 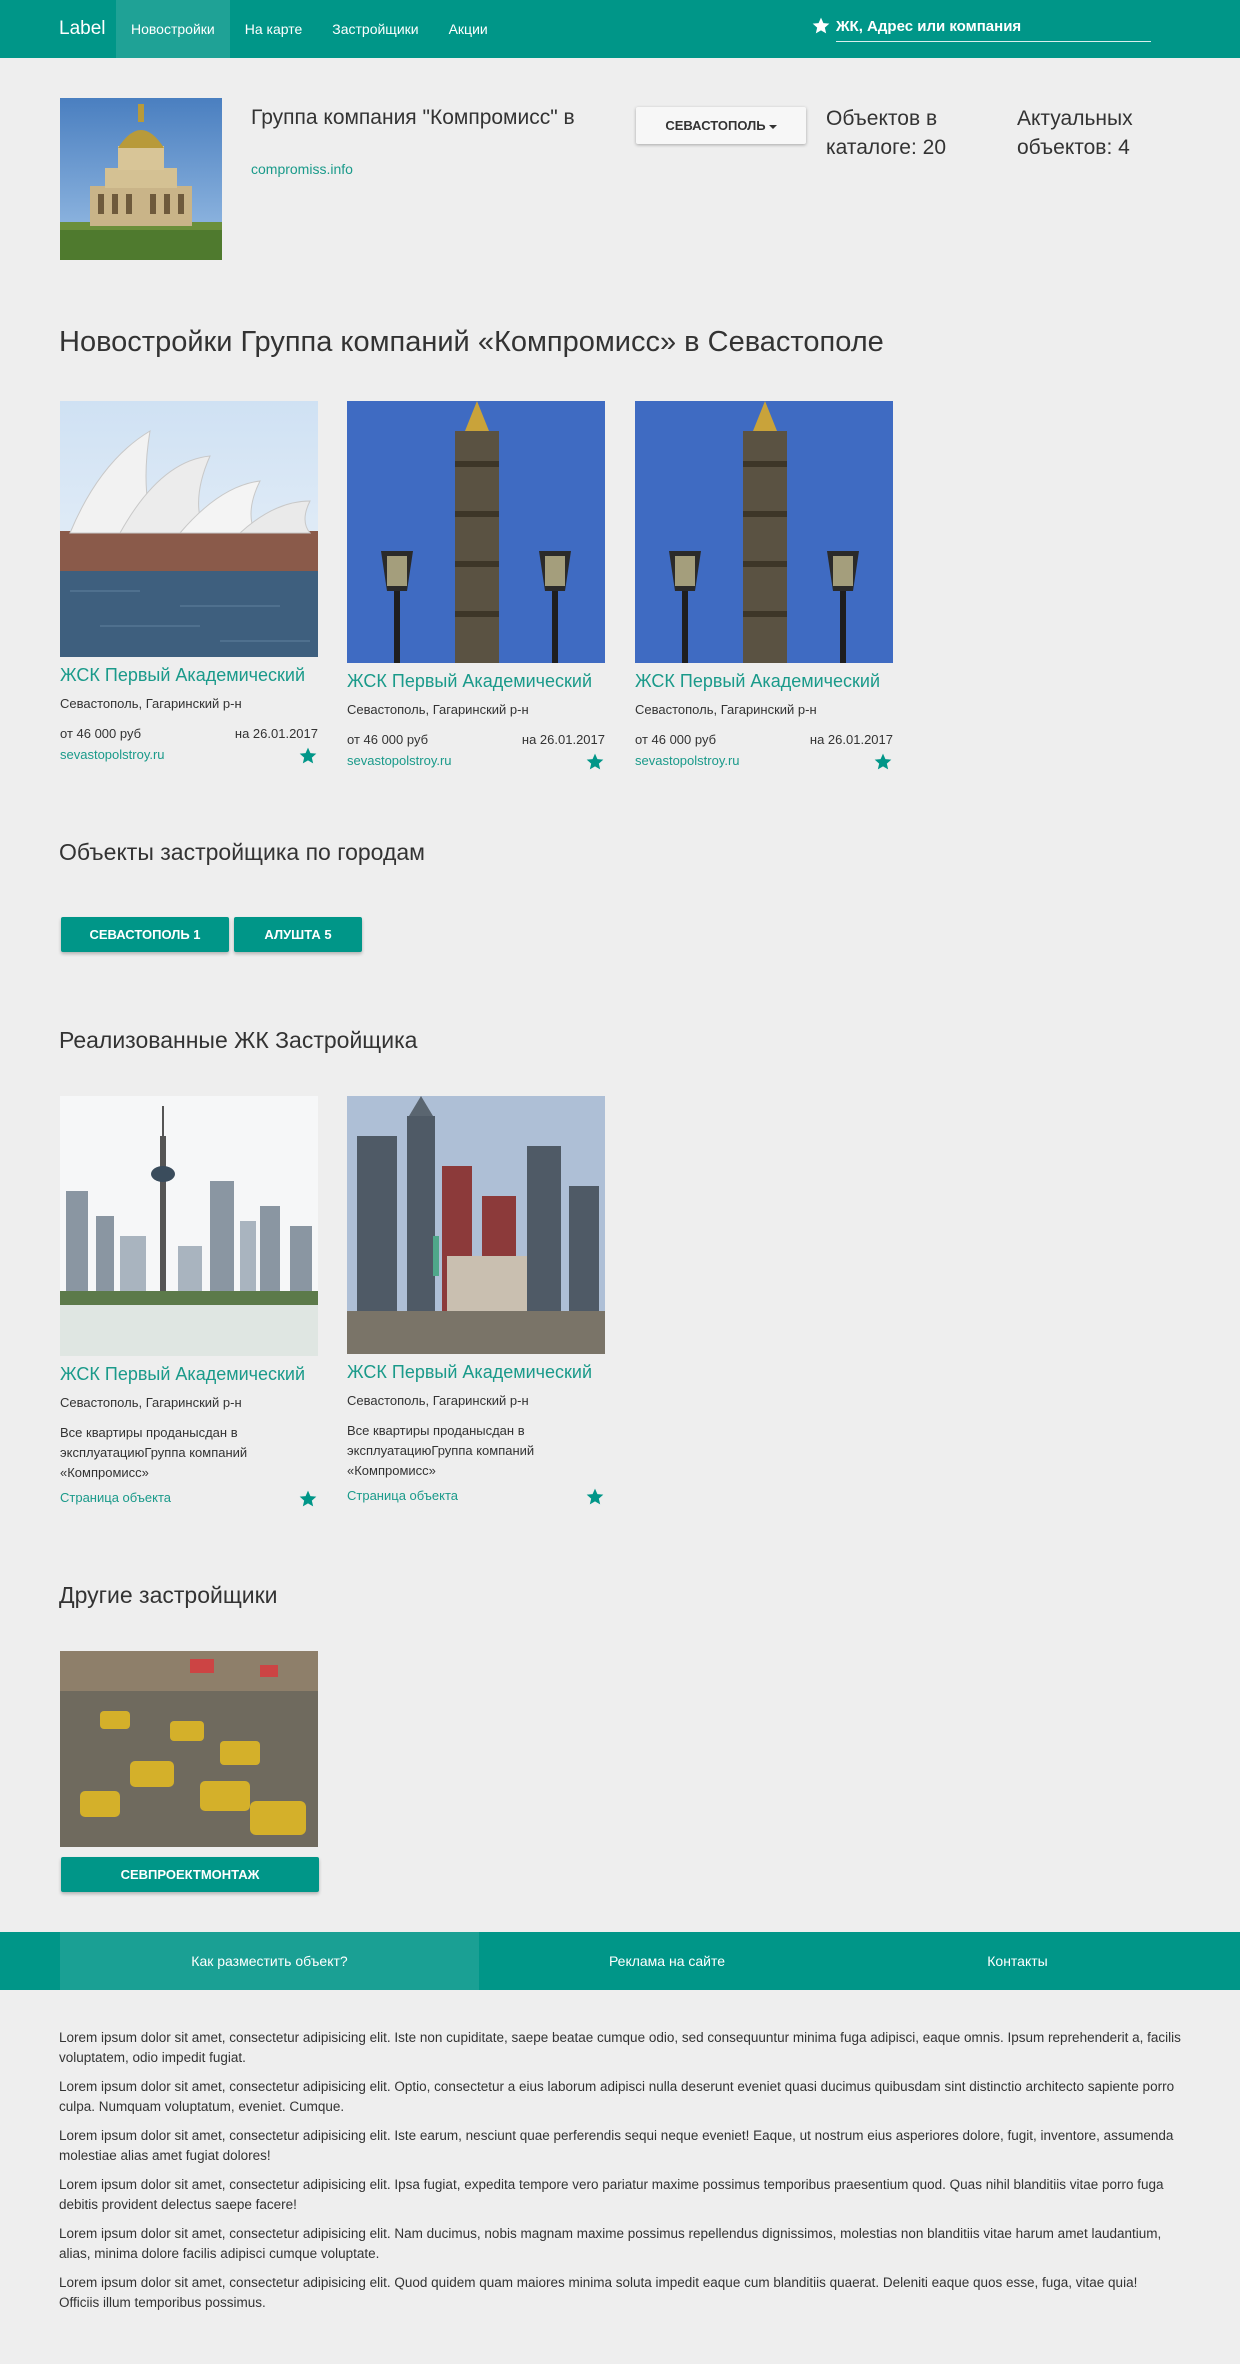 I want to click on nav-developers: Застройщики, so click(x=375, y=29).